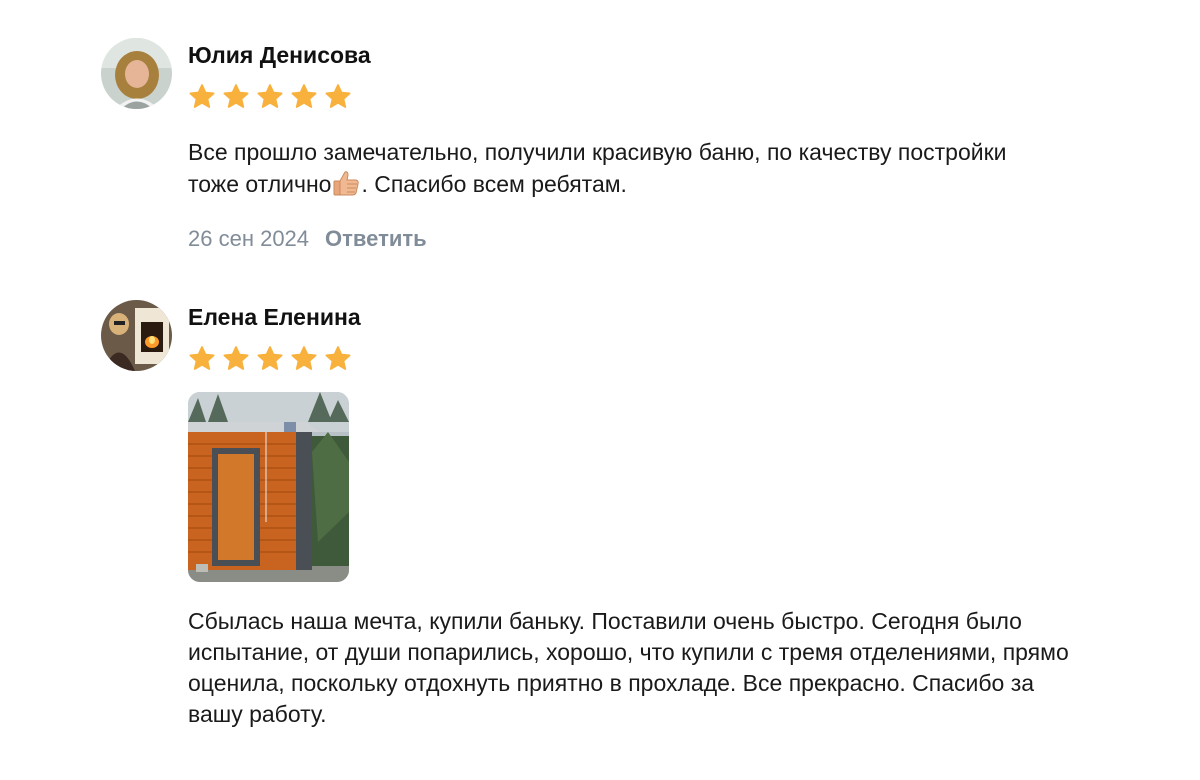  What do you see at coordinates (248, 239) in the screenshot?
I see `review-date: 26 сен 2024` at bounding box center [248, 239].